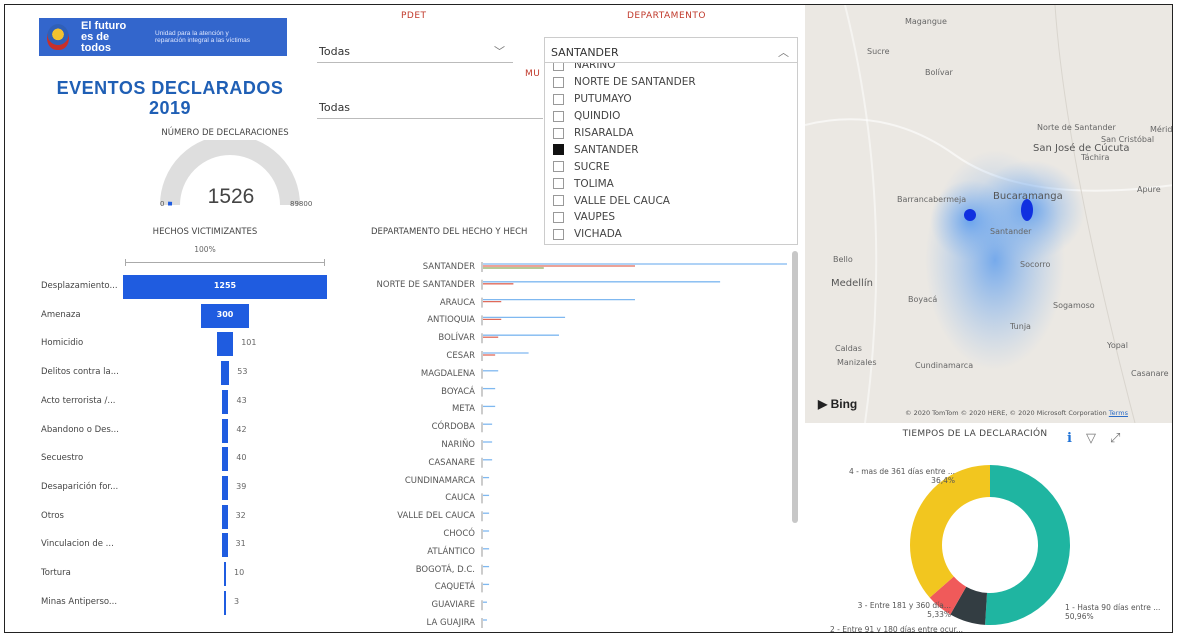  I want to click on funnel-bar-value: 31, so click(240, 544).